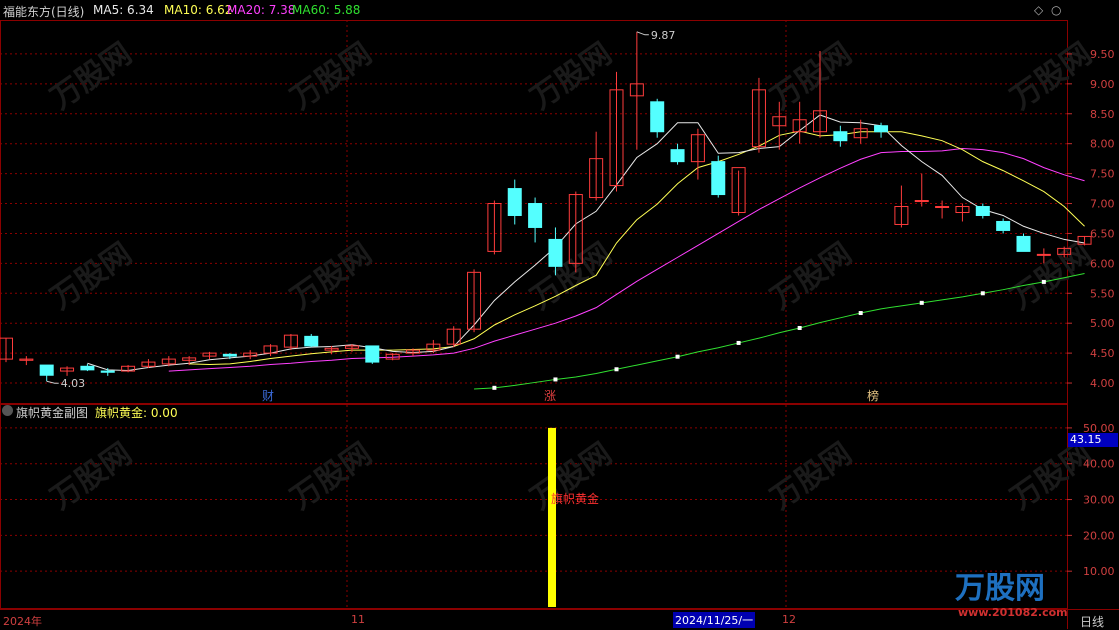 Image resolution: width=1119 pixels, height=630 pixels. What do you see at coordinates (663, 35) in the screenshot?
I see `high-price-label: 9.87` at bounding box center [663, 35].